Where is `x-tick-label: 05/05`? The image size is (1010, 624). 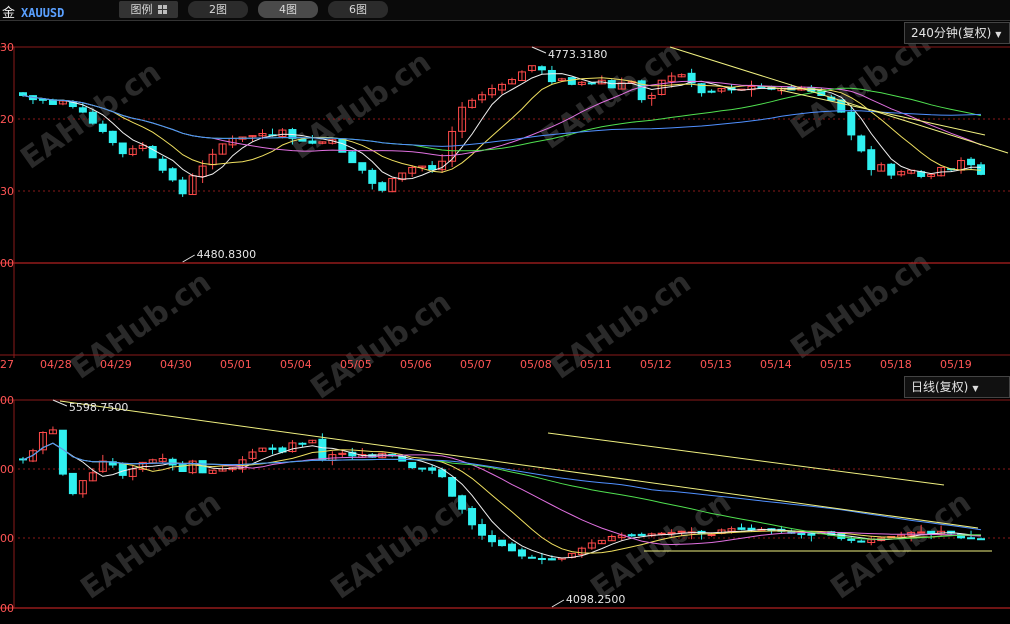 x-tick-label: 05/05 is located at coordinates (356, 364).